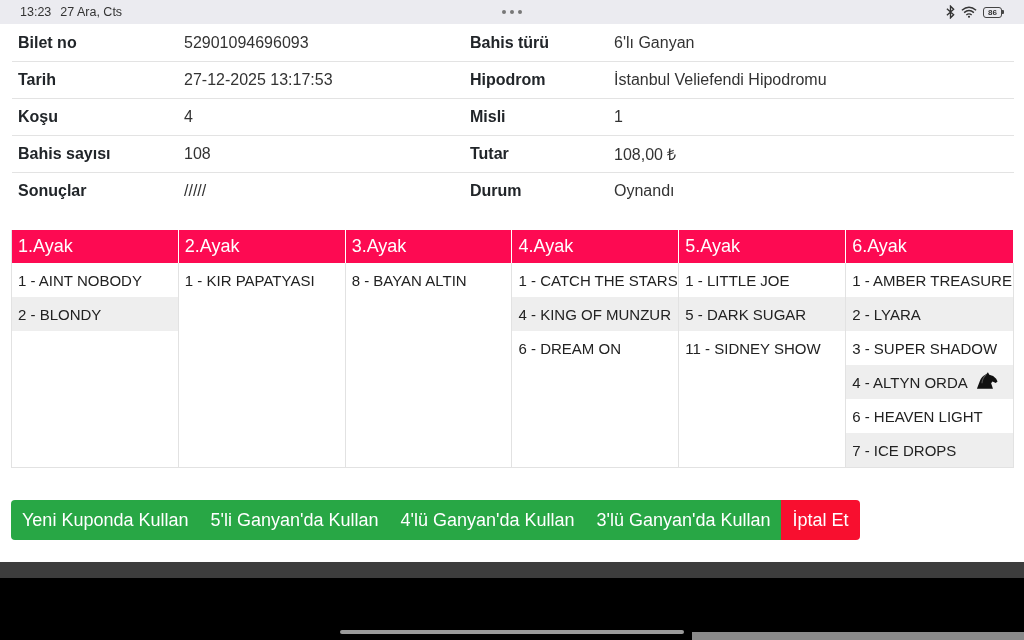 The height and width of the screenshot is (640, 1024). What do you see at coordinates (951, 12) in the screenshot?
I see `bluetooth-icon` at bounding box center [951, 12].